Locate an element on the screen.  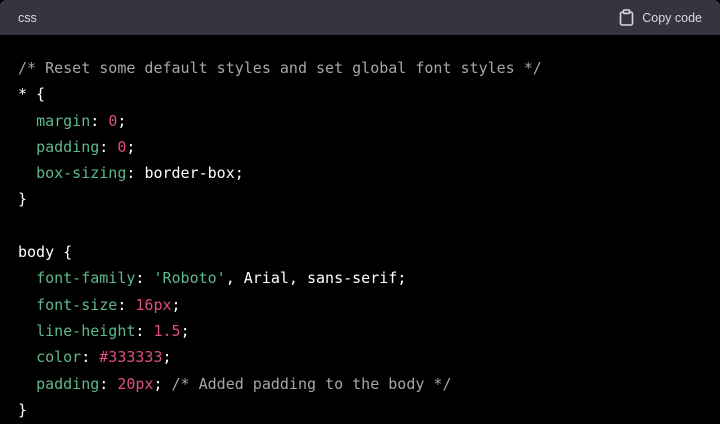
code-property: font-family is located at coordinates (86, 278).